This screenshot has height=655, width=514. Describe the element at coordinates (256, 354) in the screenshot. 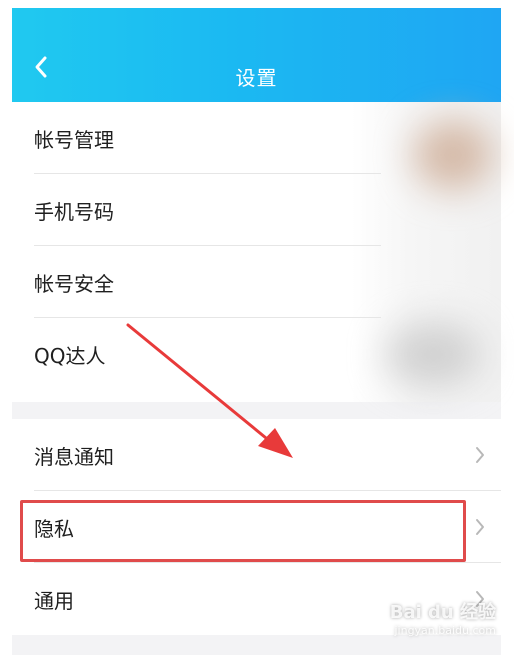

I see `settings-item-qq-master: QQ达人` at that location.